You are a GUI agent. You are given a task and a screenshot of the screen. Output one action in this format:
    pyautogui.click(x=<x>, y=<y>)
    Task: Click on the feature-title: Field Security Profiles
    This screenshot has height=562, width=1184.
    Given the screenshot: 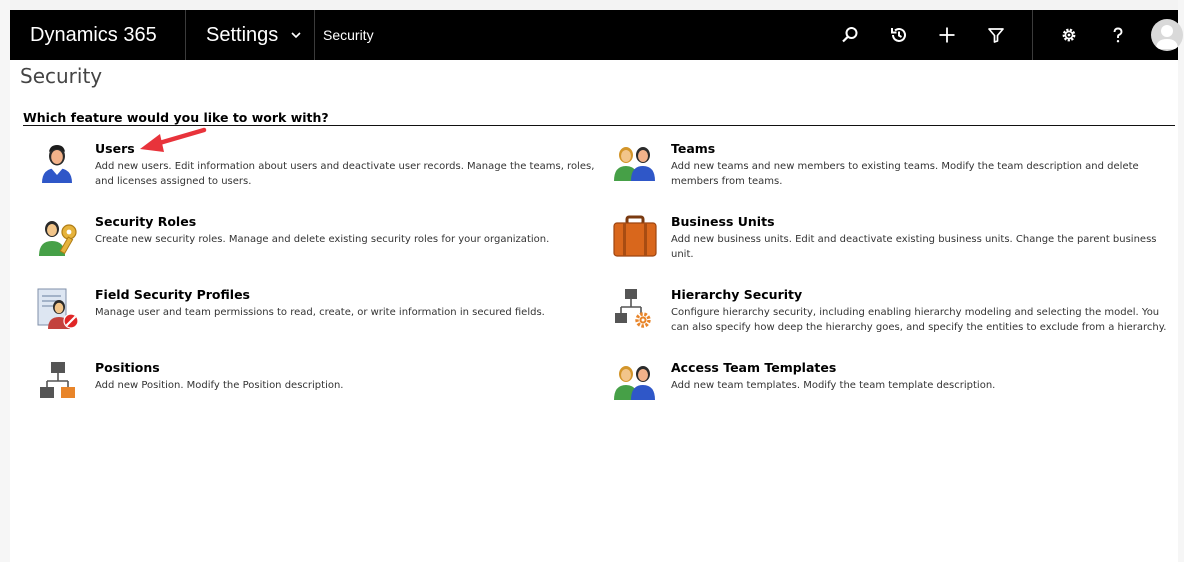 What is the action you would take?
    pyautogui.click(x=172, y=294)
    